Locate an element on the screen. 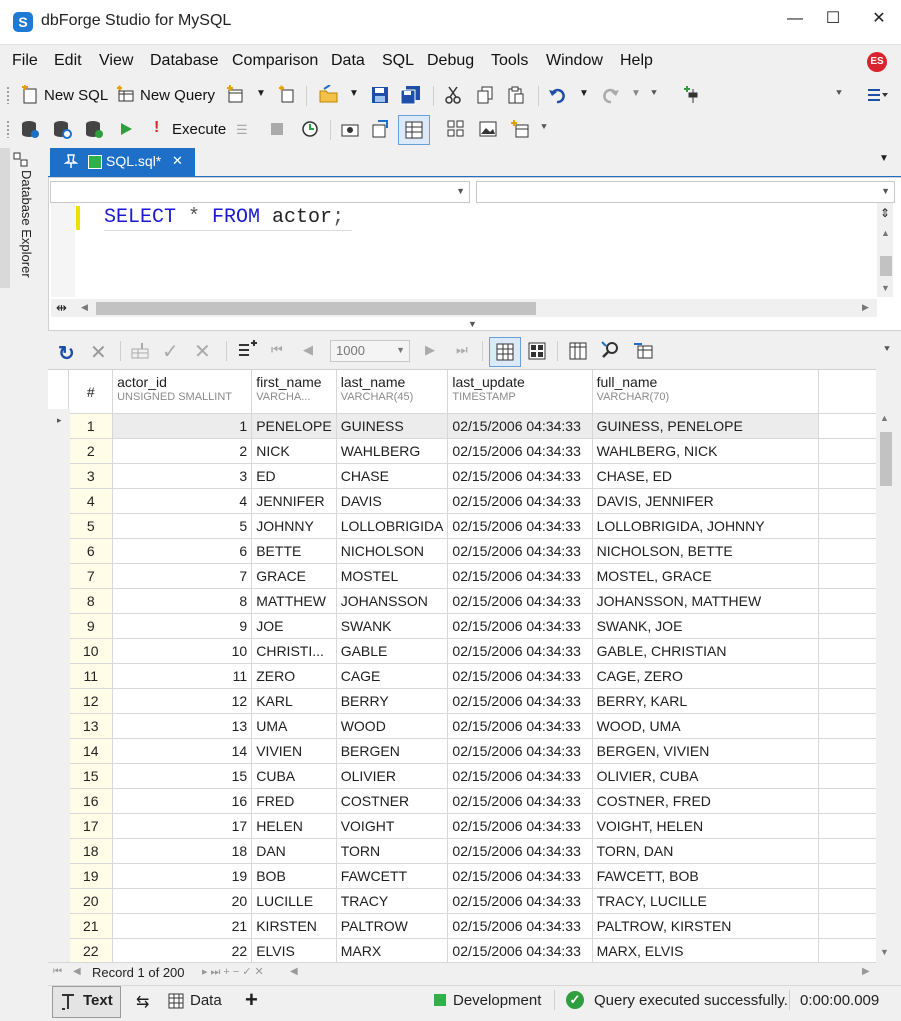  cell-actor-id: 13 is located at coordinates (182, 726).